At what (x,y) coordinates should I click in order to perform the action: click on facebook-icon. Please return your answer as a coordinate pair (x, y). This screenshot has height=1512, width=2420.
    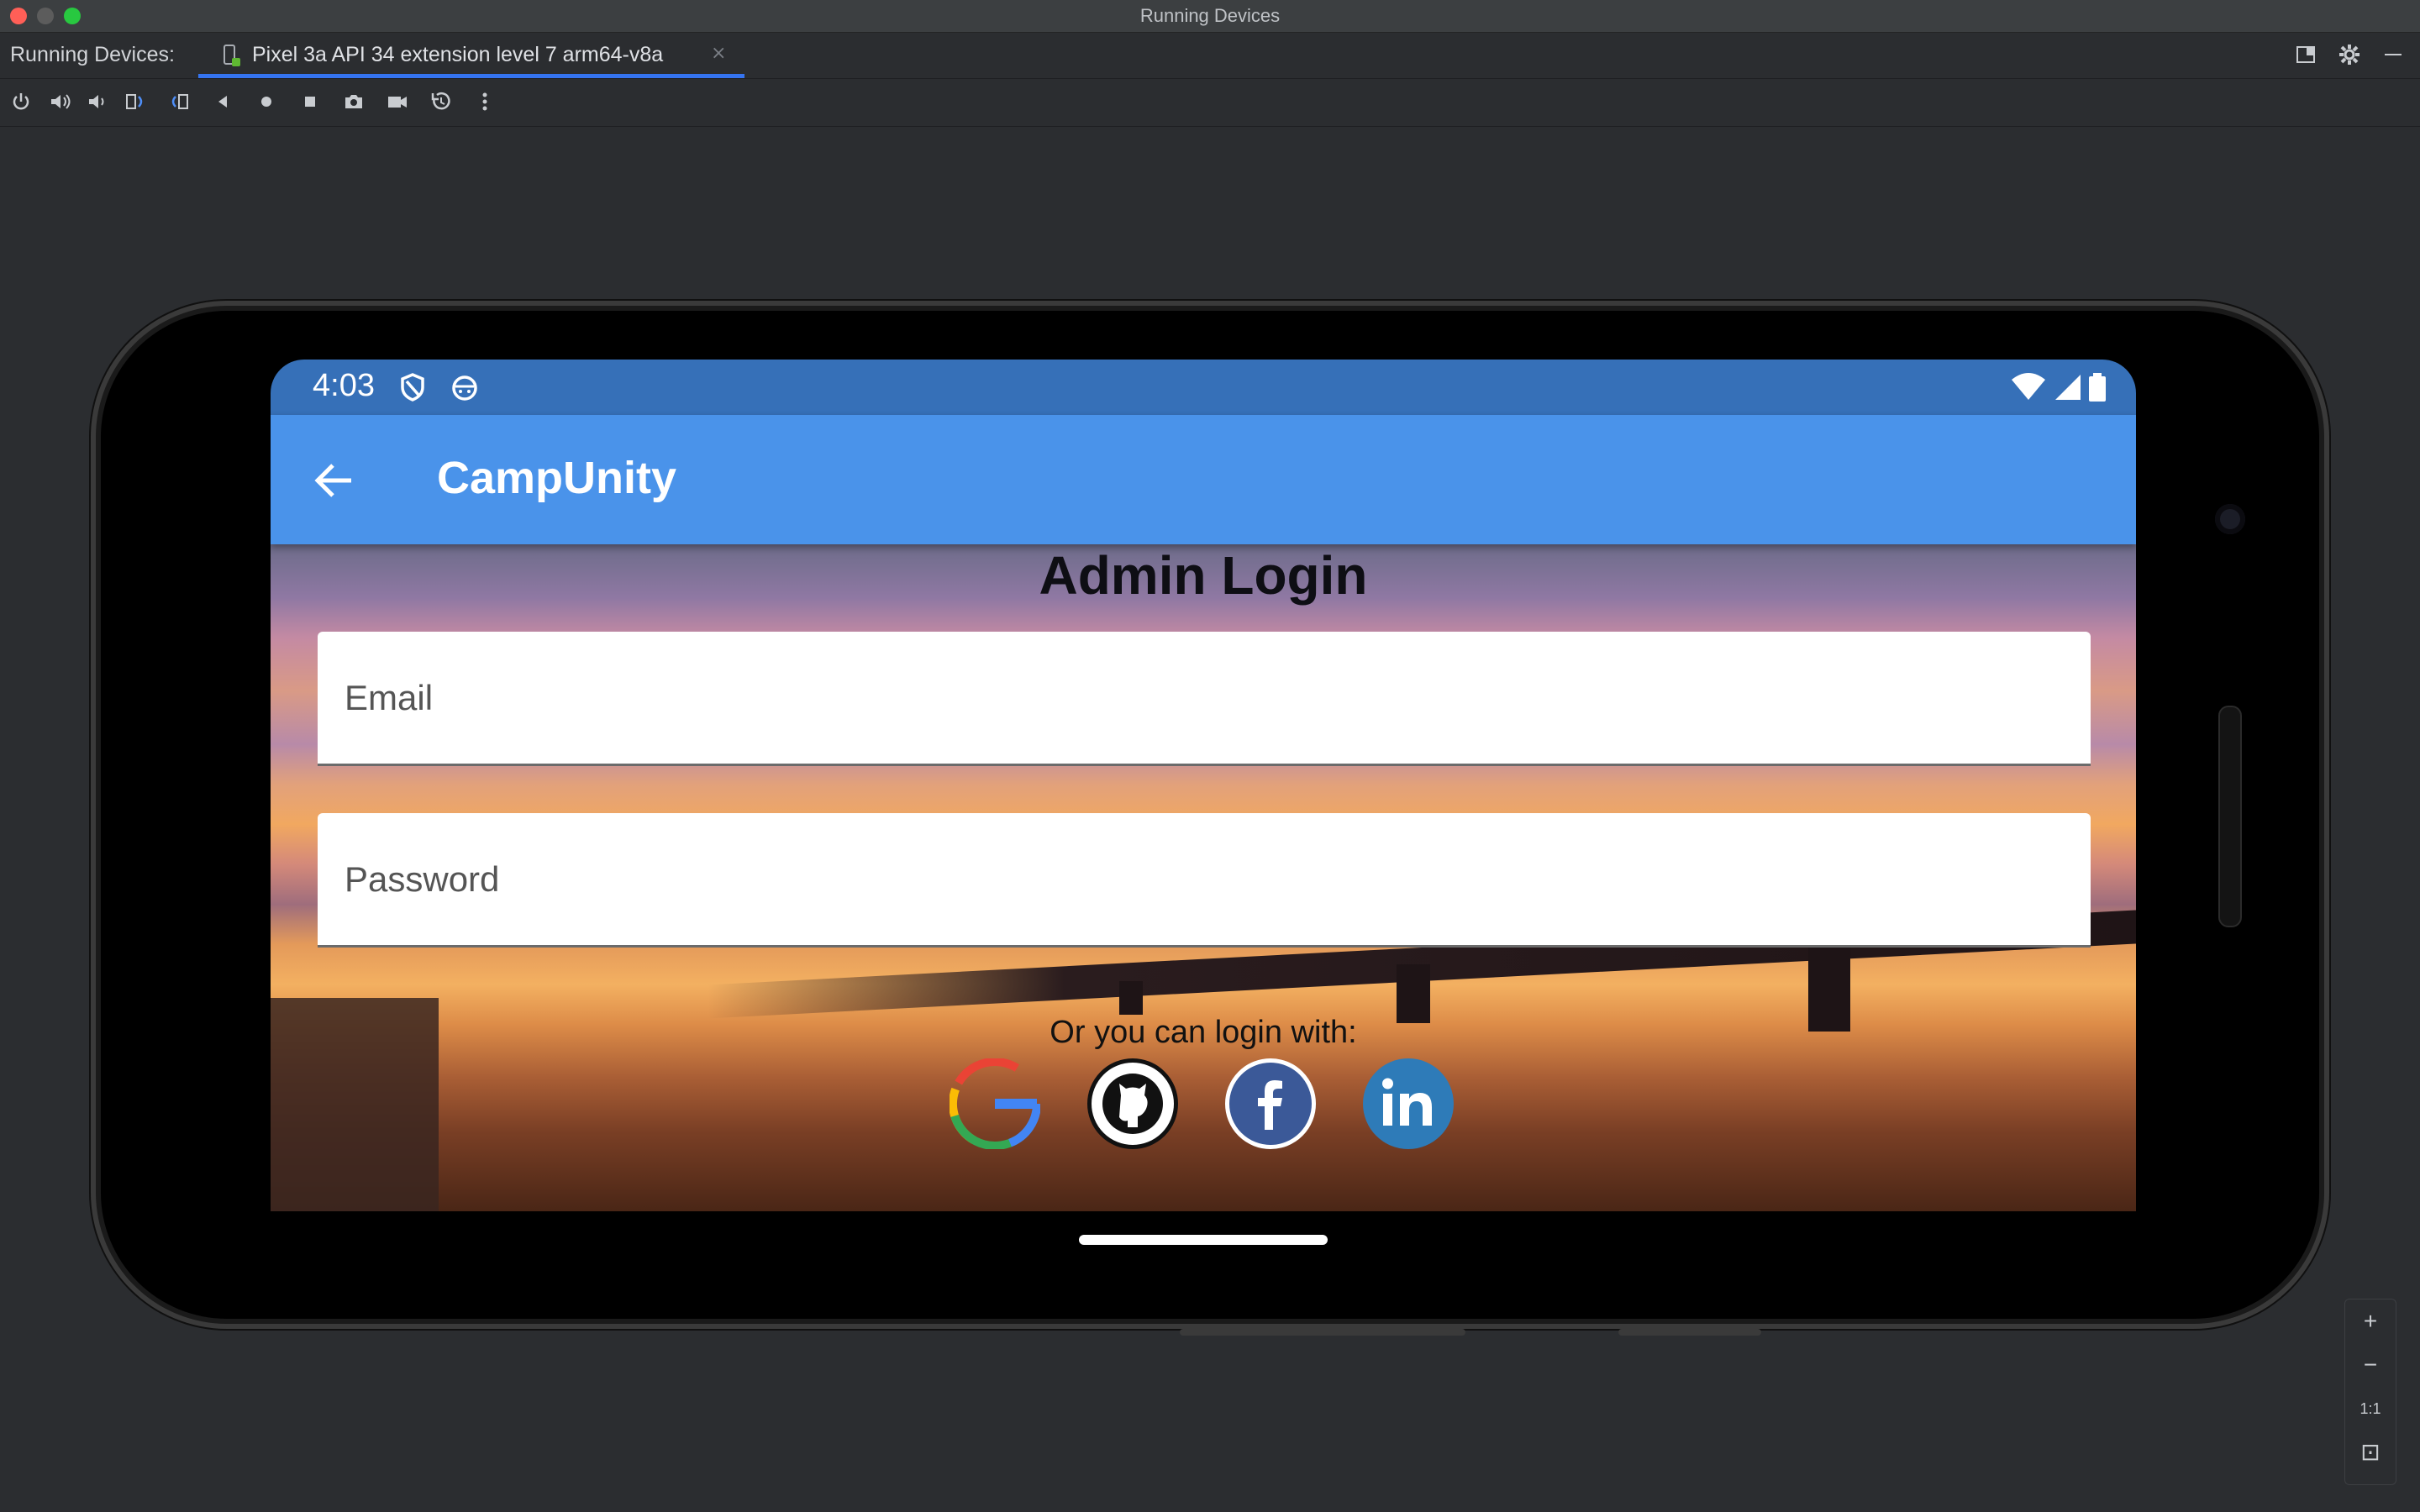
    Looking at the image, I should click on (1270, 1105).